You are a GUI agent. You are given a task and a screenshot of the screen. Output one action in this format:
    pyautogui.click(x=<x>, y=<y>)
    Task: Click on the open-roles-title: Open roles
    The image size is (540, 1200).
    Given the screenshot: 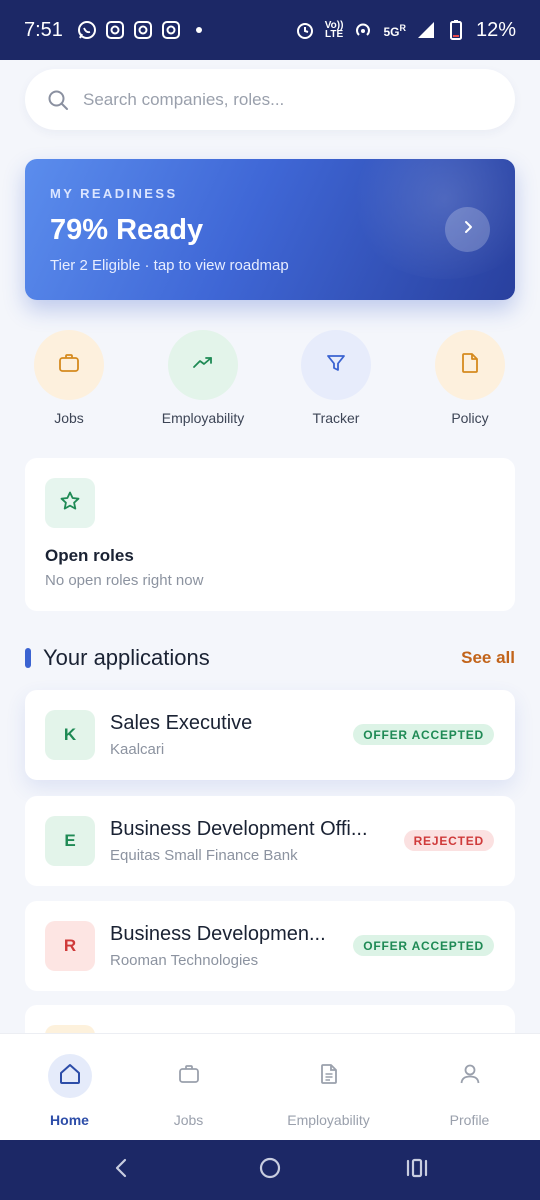 What is the action you would take?
    pyautogui.click(x=89, y=555)
    